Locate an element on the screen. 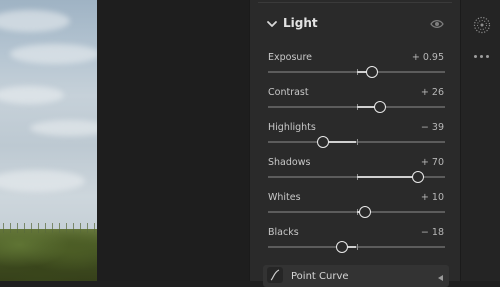  section-title: Point Curve is located at coordinates (320, 276).